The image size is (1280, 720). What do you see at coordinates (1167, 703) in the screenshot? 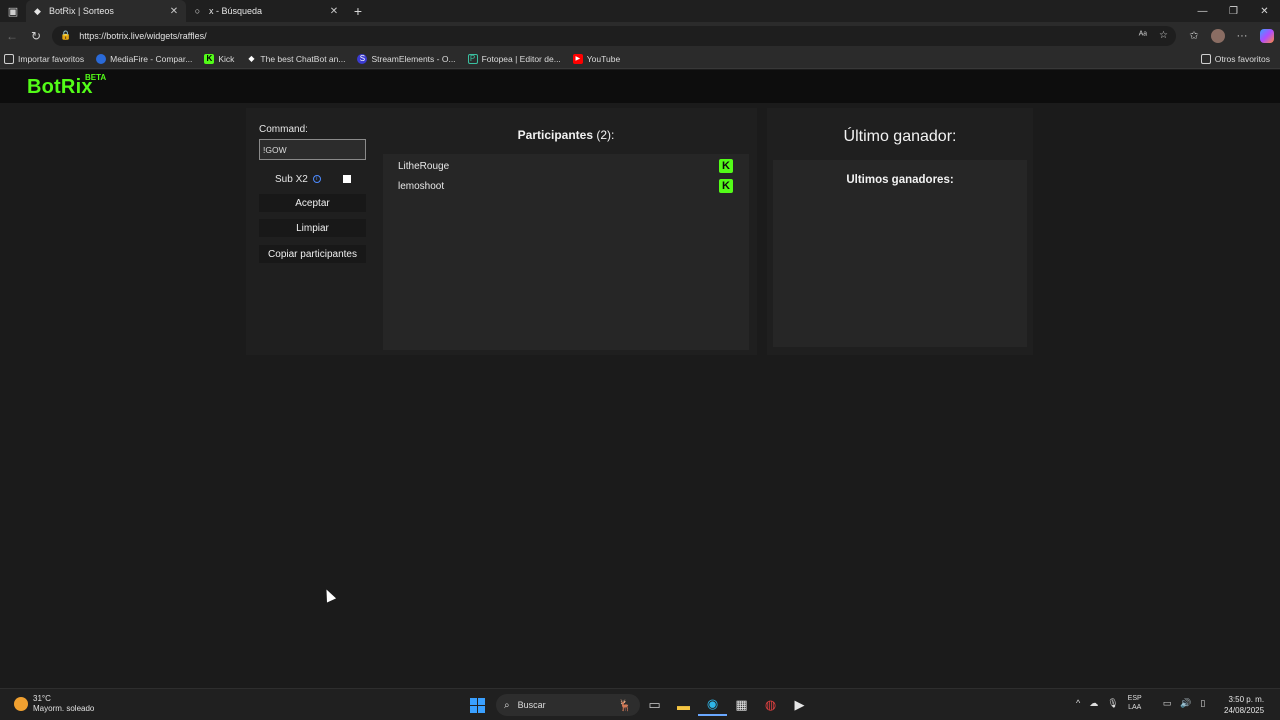
I see `network-icon: ▭` at bounding box center [1167, 703].